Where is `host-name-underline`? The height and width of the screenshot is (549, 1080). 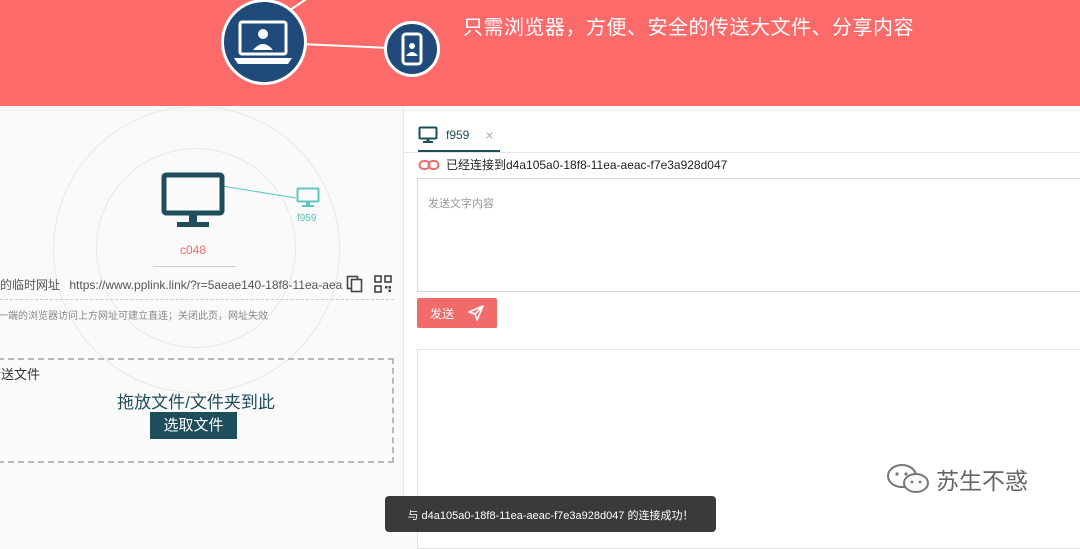
host-name-underline is located at coordinates (194, 266).